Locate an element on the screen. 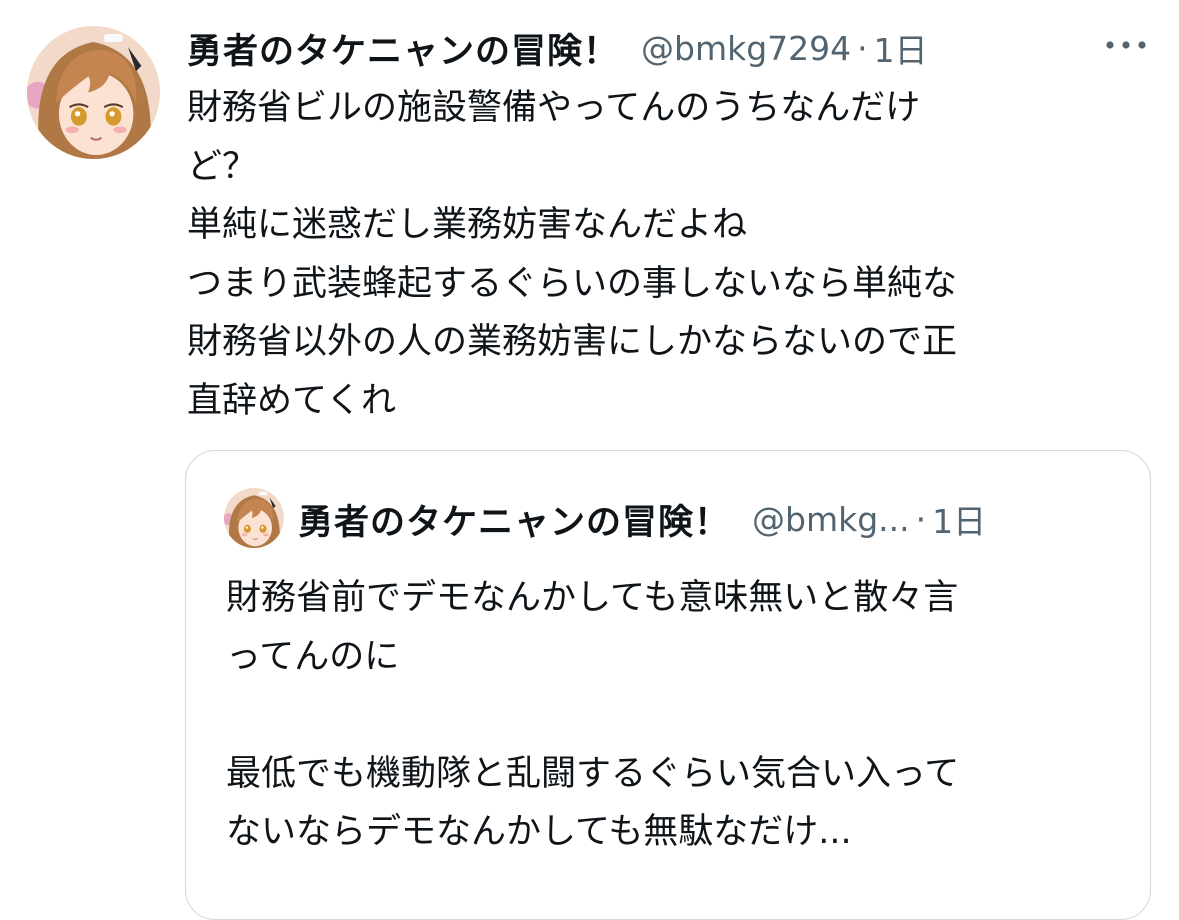 The height and width of the screenshot is (920, 1179). tweet-timestamp: 1日 is located at coordinates (901, 48).